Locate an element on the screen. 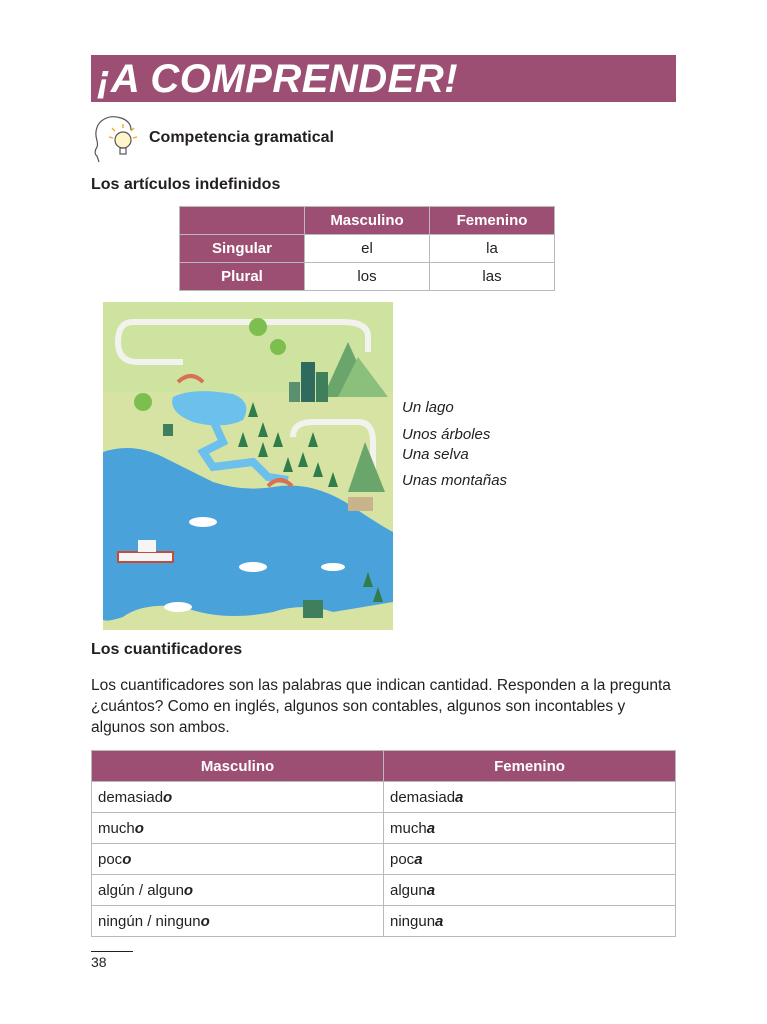 The width and height of the screenshot is (767, 1024). articles-heading: Los artículos indefinidos is located at coordinates (186, 184).